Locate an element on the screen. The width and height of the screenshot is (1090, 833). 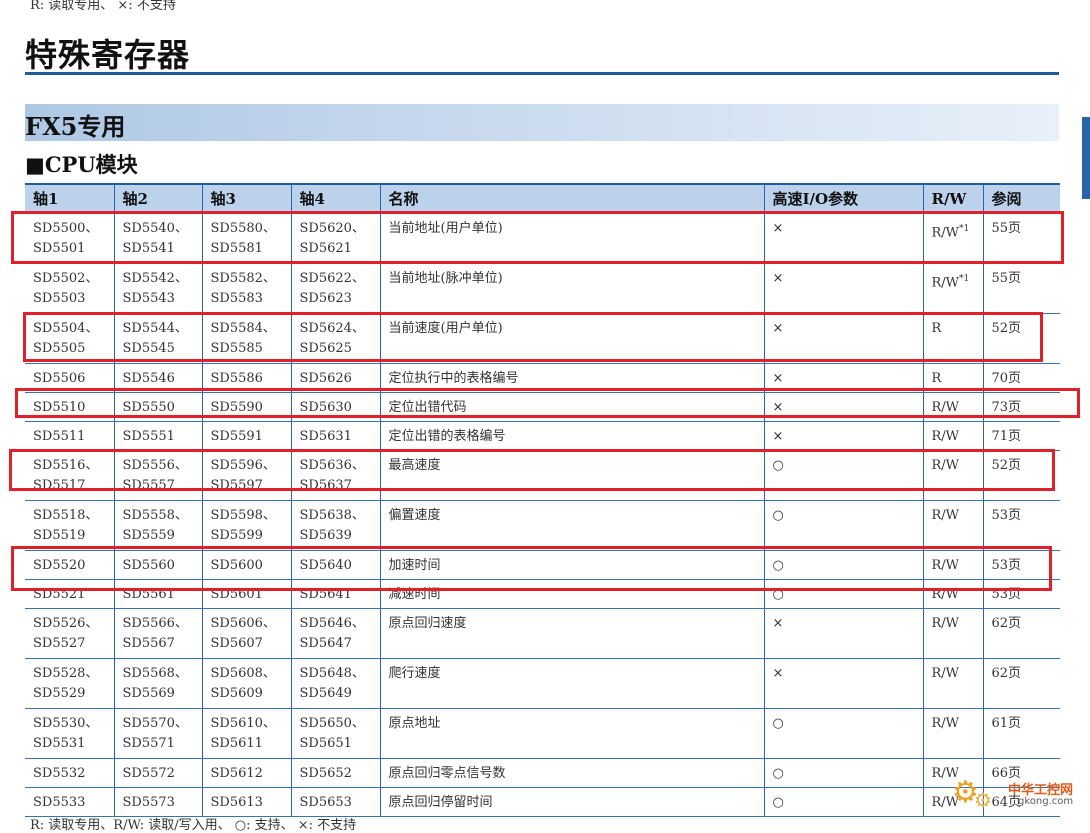
cell-axis4: SD5648、 SD5649 is located at coordinates (335, 683).